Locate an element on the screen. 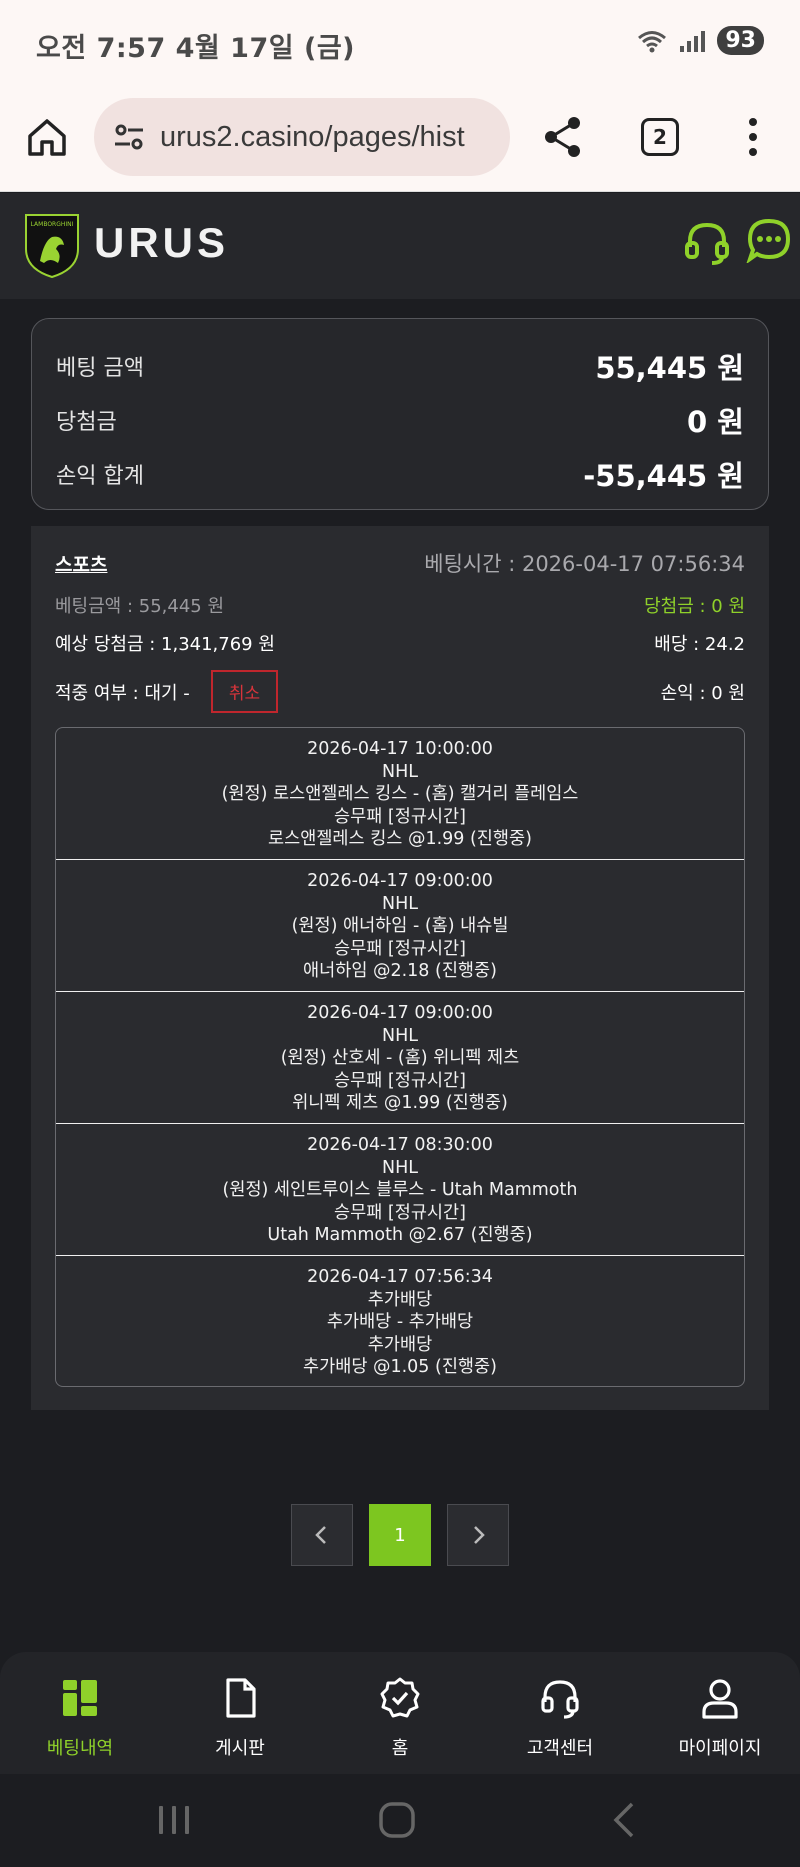 This screenshot has width=800, height=1867. recent-apps-icon is located at coordinates (174, 1820).